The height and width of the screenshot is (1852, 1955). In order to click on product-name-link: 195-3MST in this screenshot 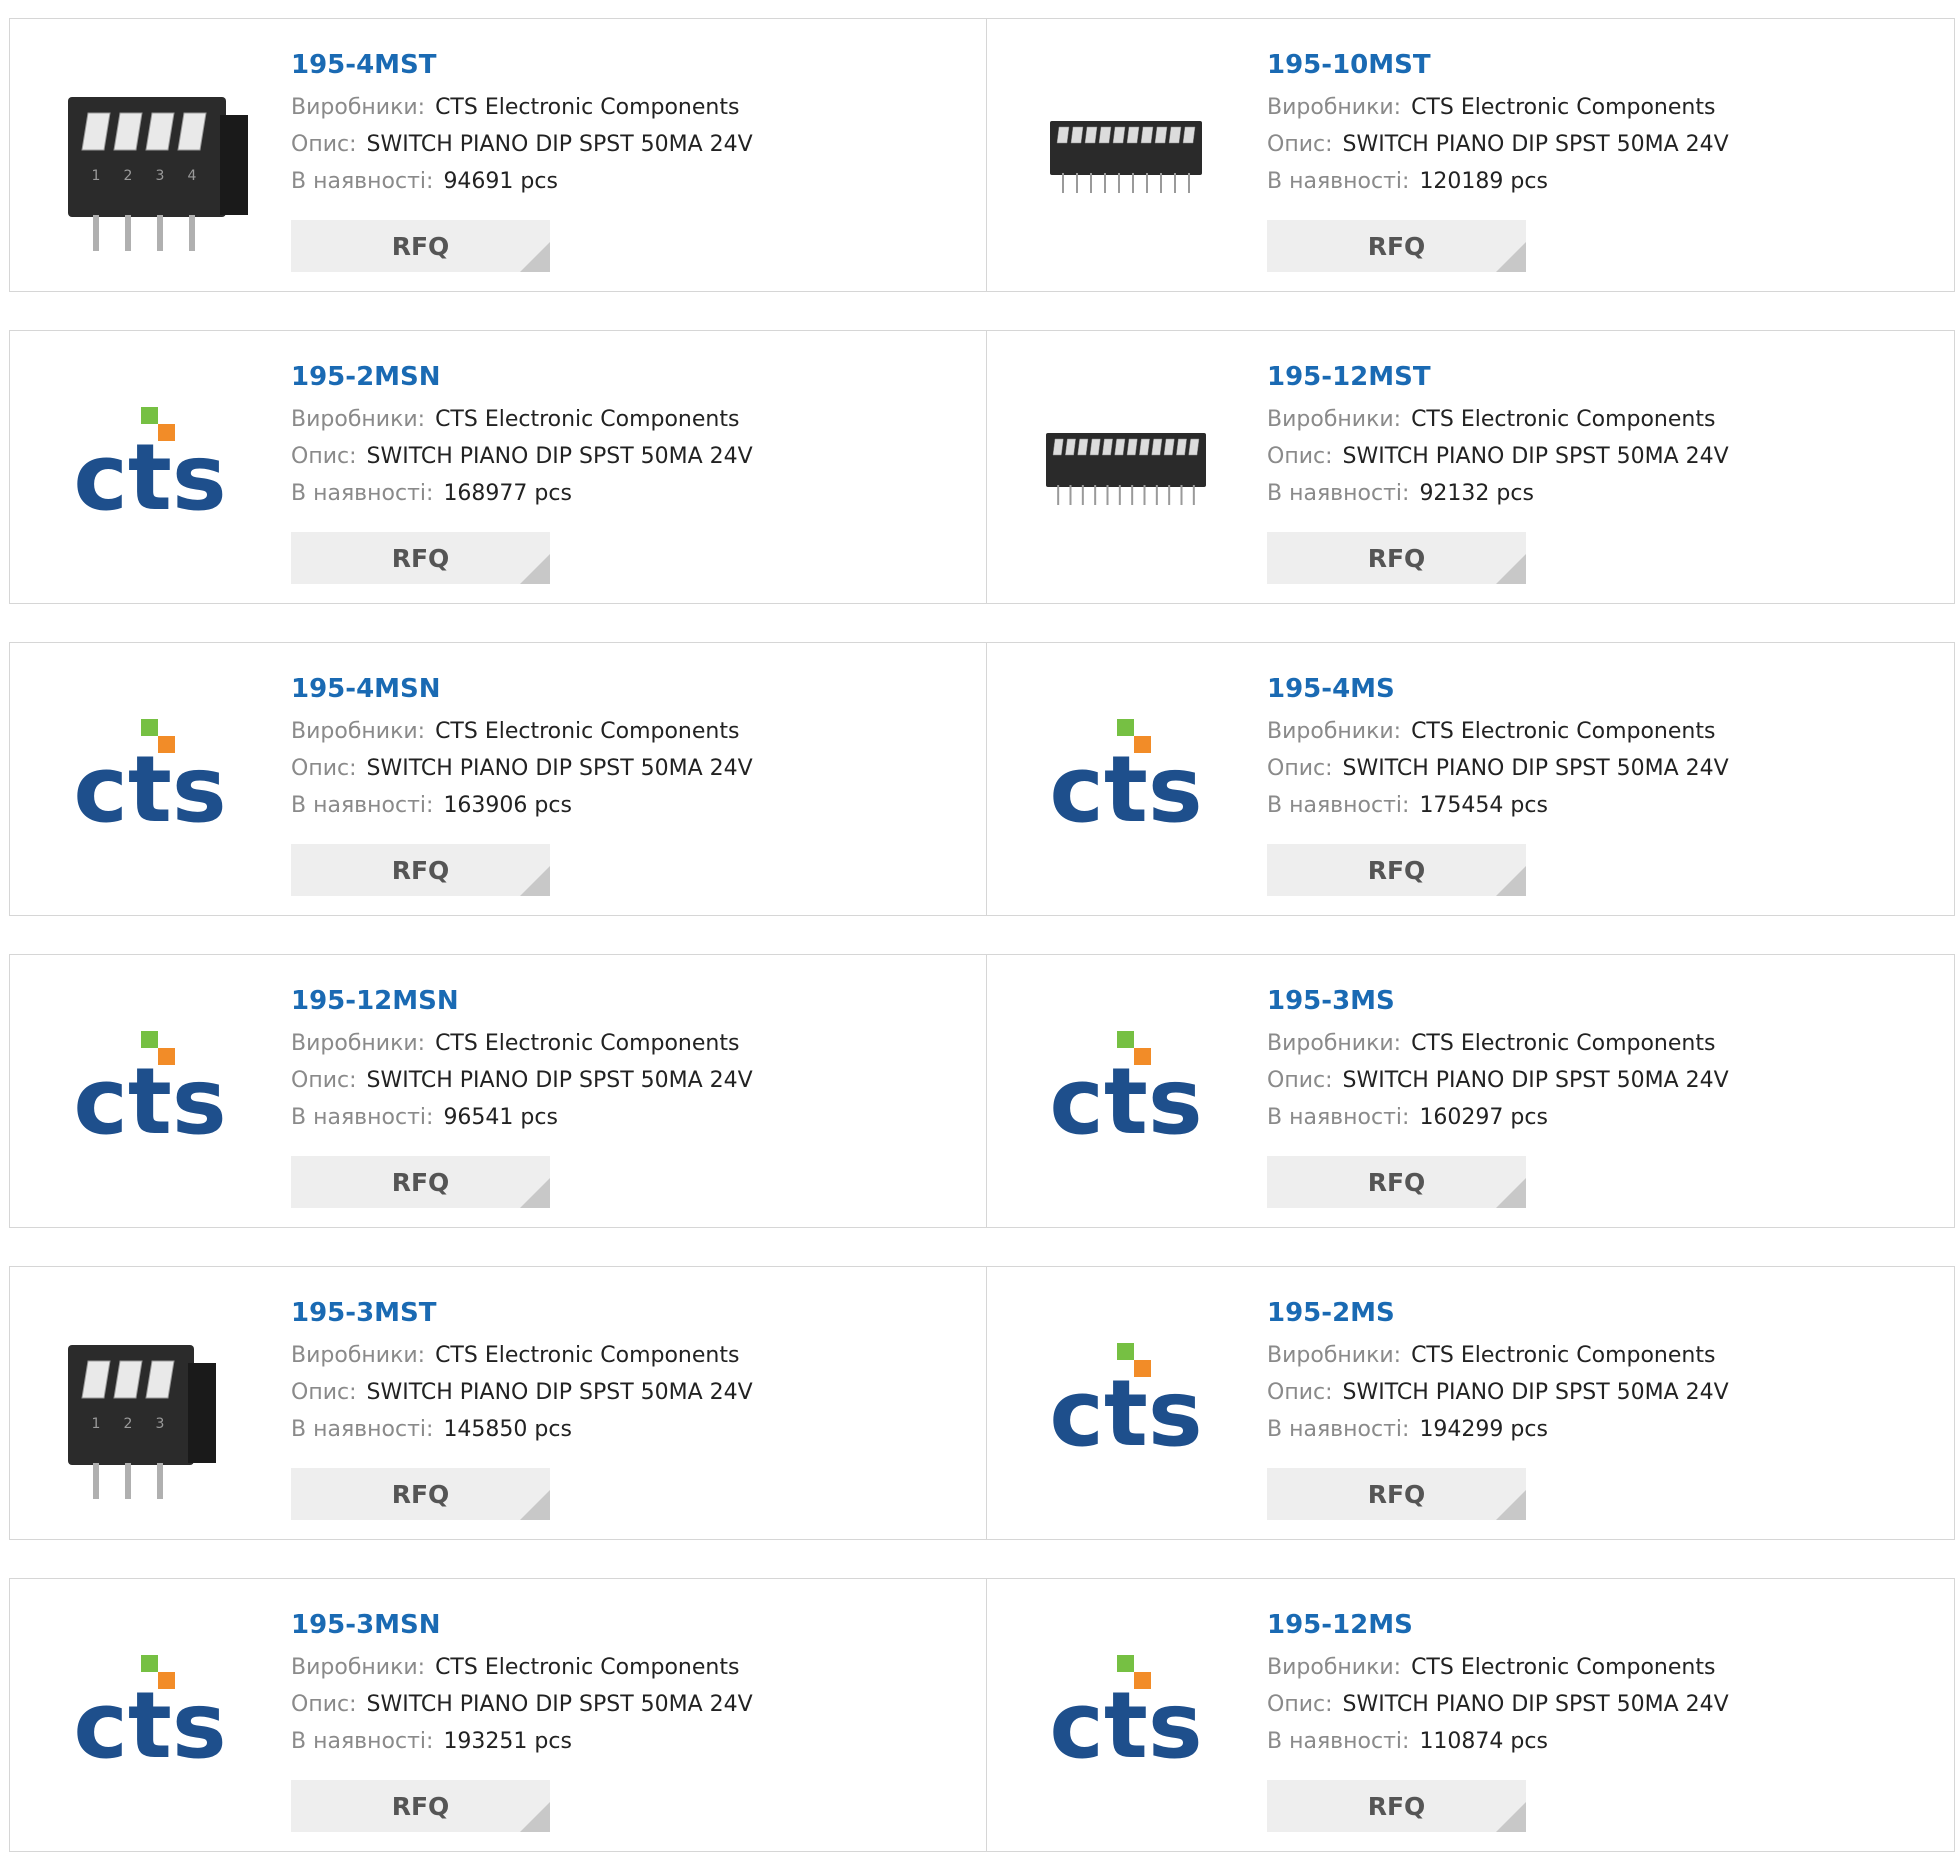, I will do `click(522, 1313)`.